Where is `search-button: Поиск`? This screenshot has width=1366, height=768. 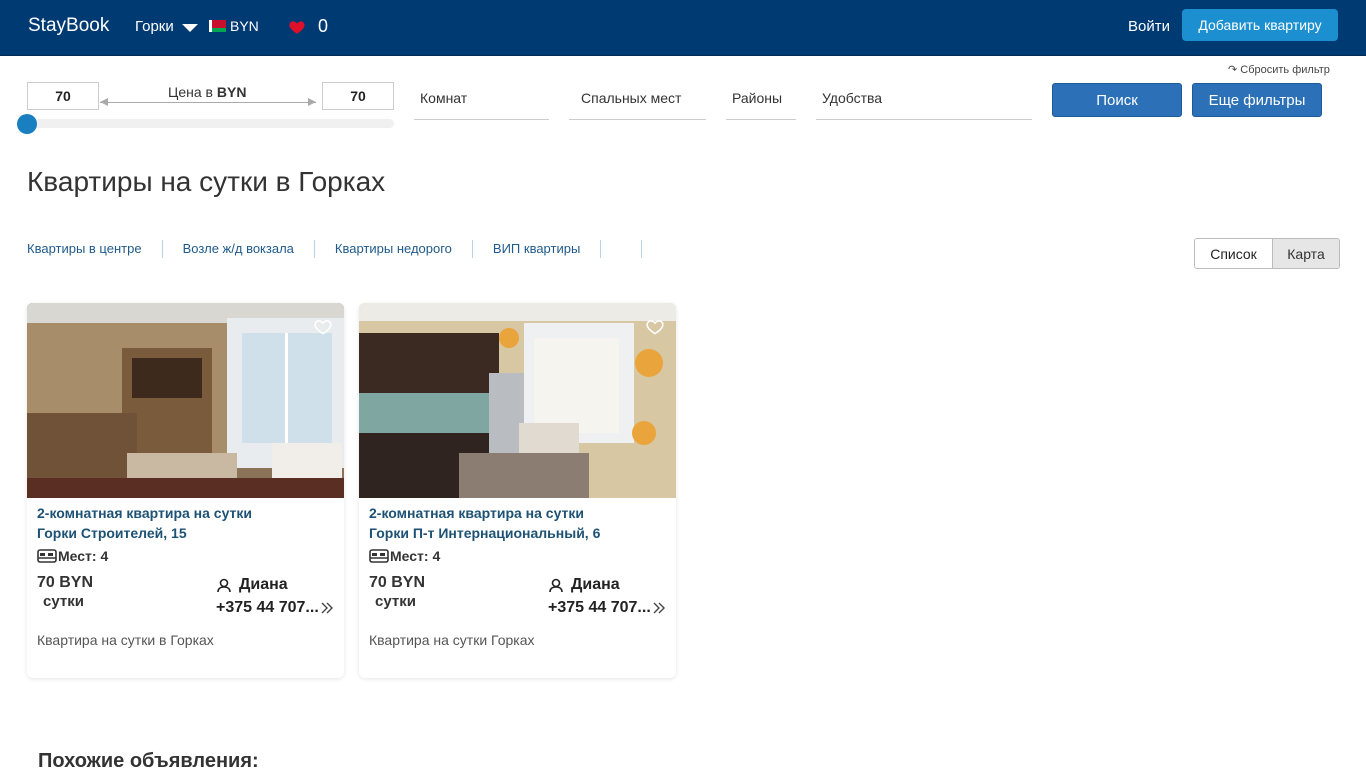
search-button: Поиск is located at coordinates (1117, 100).